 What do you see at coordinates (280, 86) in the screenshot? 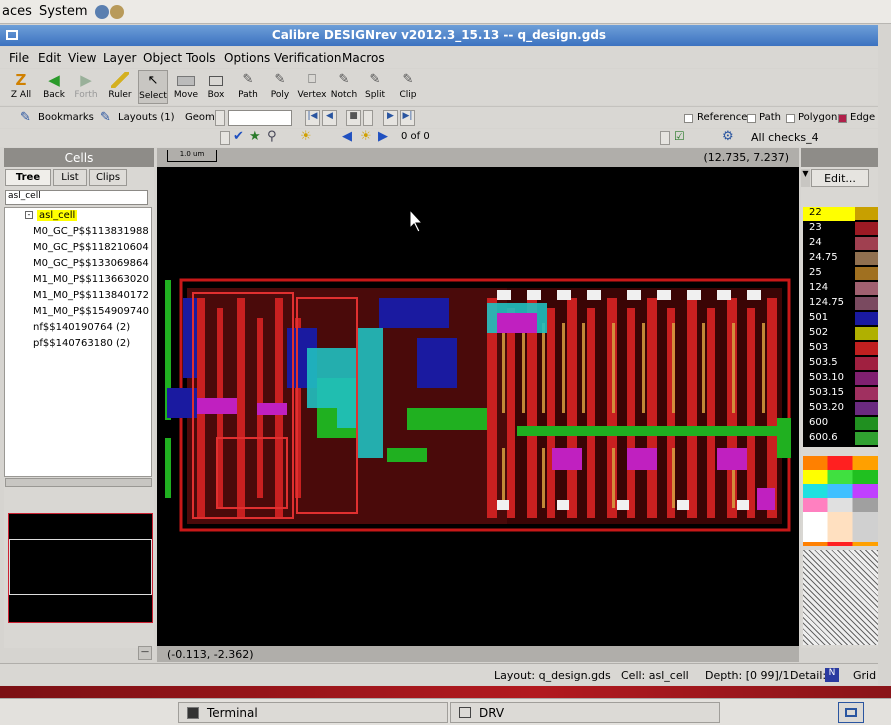
I see `poly-button: ✎ Poly` at bounding box center [280, 86].